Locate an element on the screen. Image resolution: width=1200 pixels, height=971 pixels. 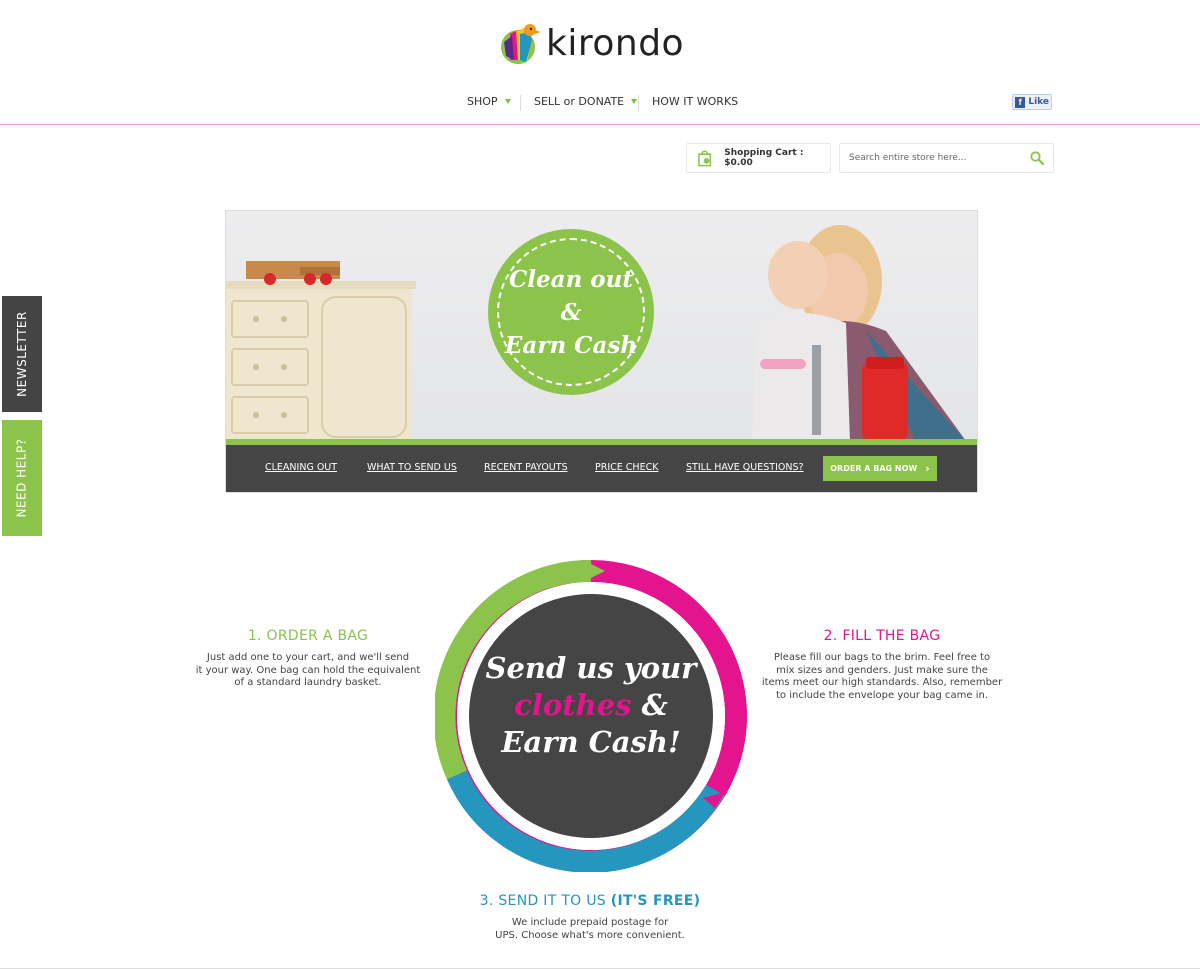
step-3-text-line: UPS. Choose what's more convenient. is located at coordinates (590, 935).